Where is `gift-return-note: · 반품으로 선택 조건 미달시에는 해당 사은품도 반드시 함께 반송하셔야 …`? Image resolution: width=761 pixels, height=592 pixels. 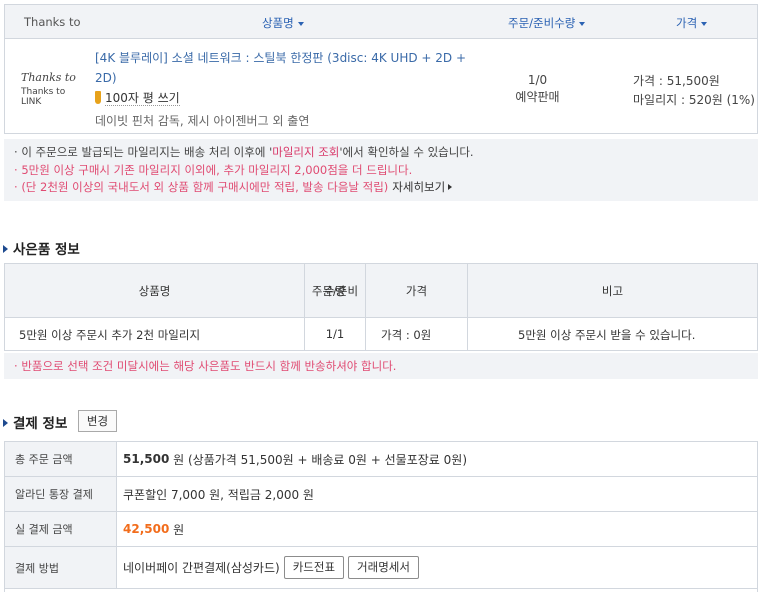
gift-return-note: · 반품으로 선택 조건 미달시에는 해당 사은품도 반드시 함께 반송하셔야 … is located at coordinates (381, 366).